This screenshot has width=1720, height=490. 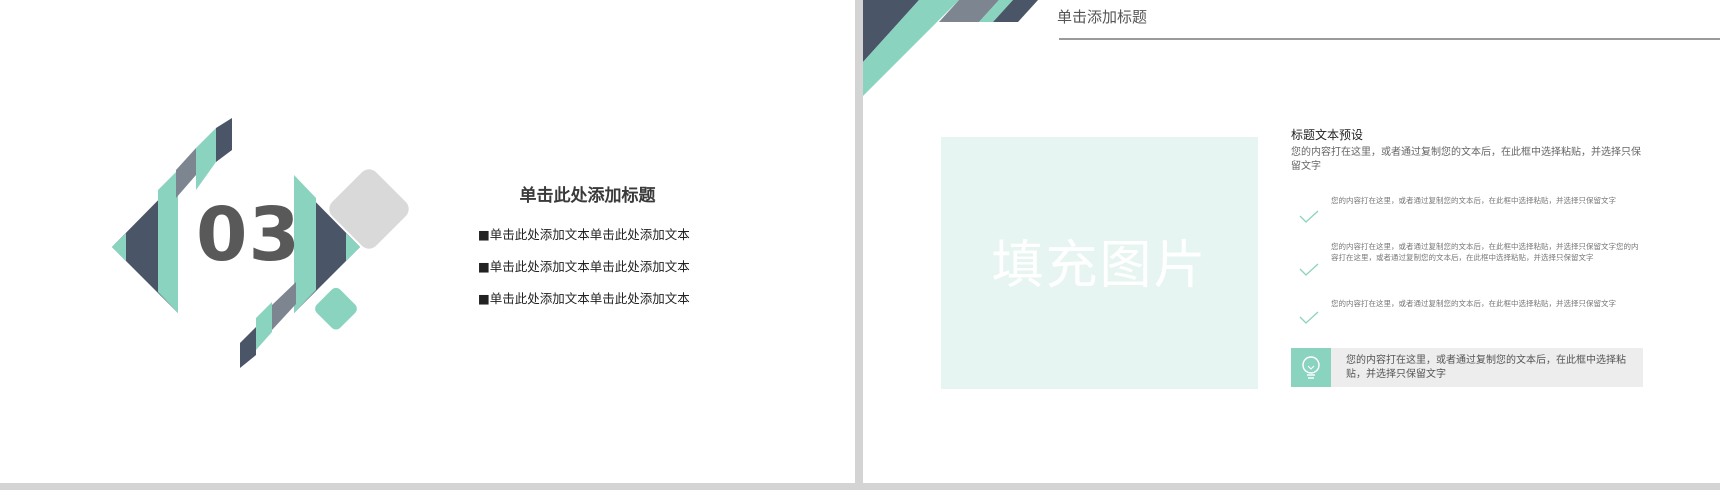 What do you see at coordinates (1102, 16) in the screenshot?
I see `slide-title: 单击添加标题` at bounding box center [1102, 16].